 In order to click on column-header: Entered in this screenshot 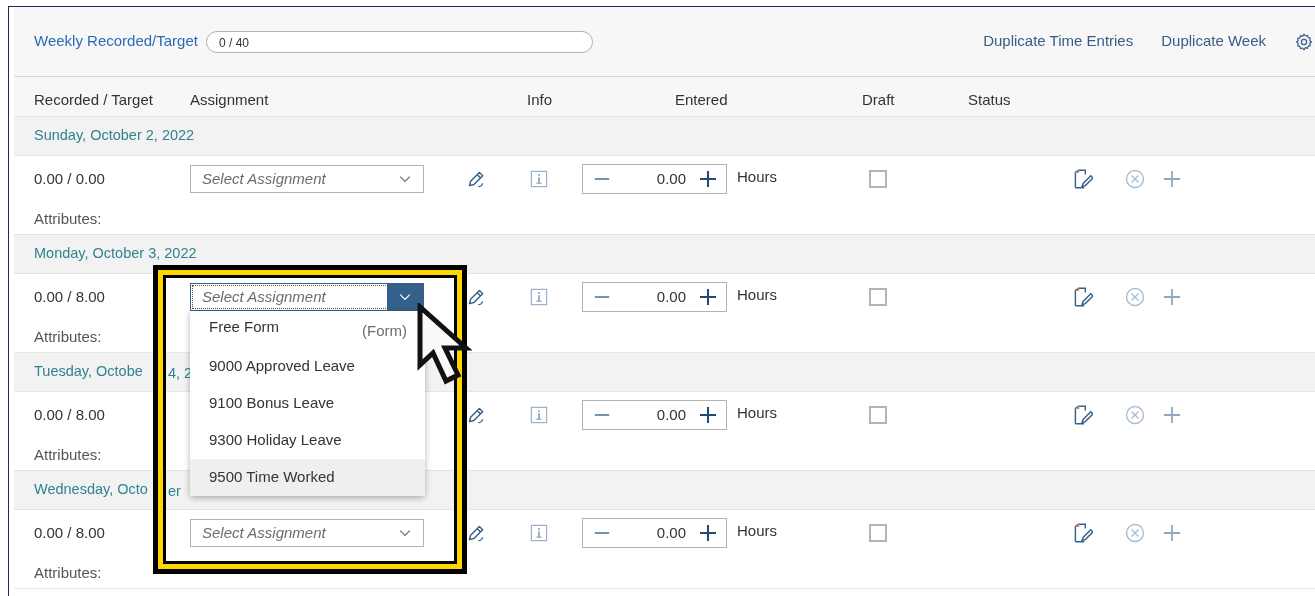, I will do `click(701, 100)`.